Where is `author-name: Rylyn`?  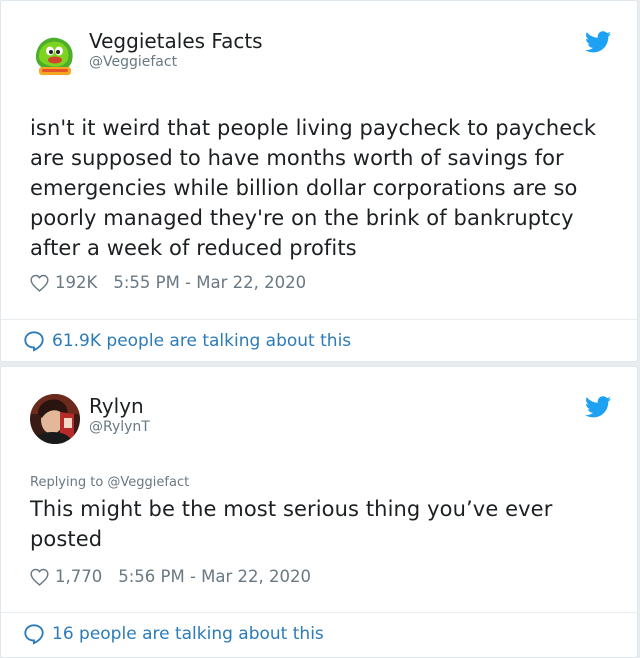 author-name: Rylyn is located at coordinates (116, 406).